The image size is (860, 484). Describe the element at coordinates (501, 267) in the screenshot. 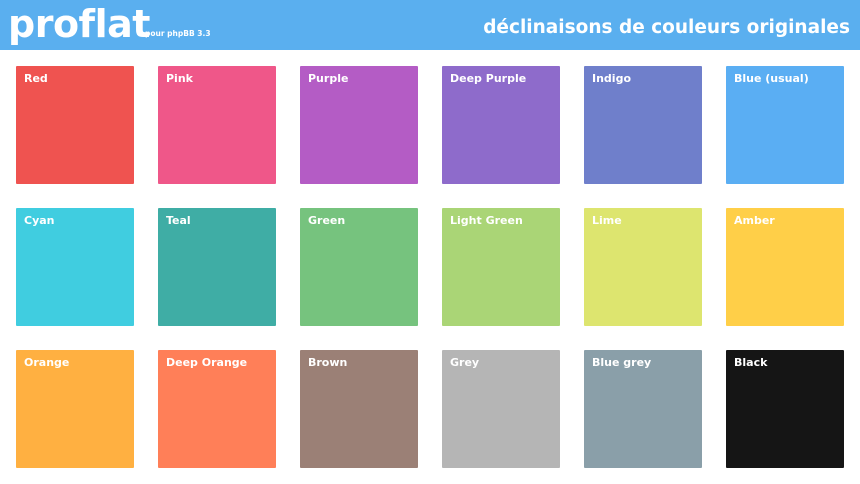

I see `swatch-light-green: Light Green` at that location.